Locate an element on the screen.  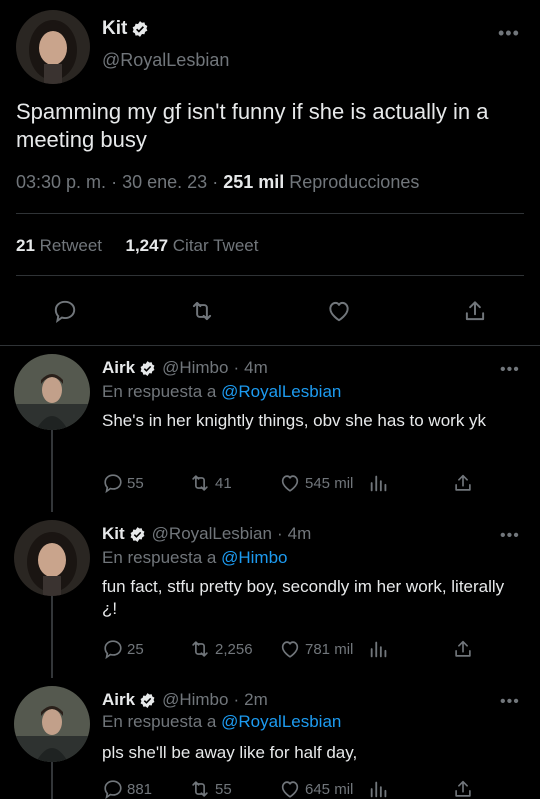
author-name-row: Kit is located at coordinates (125, 29).